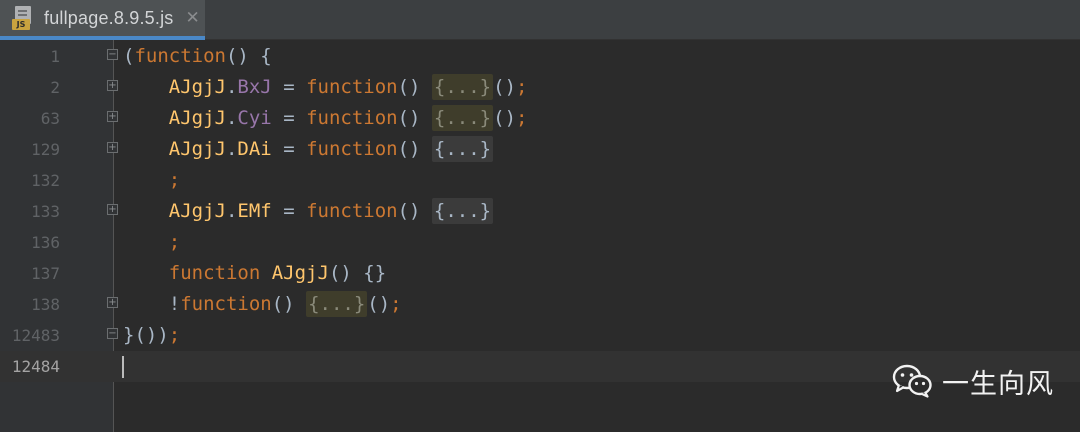 The image size is (1080, 432). Describe the element at coordinates (998, 384) in the screenshot. I see `watermark-text: 一生向风` at that location.